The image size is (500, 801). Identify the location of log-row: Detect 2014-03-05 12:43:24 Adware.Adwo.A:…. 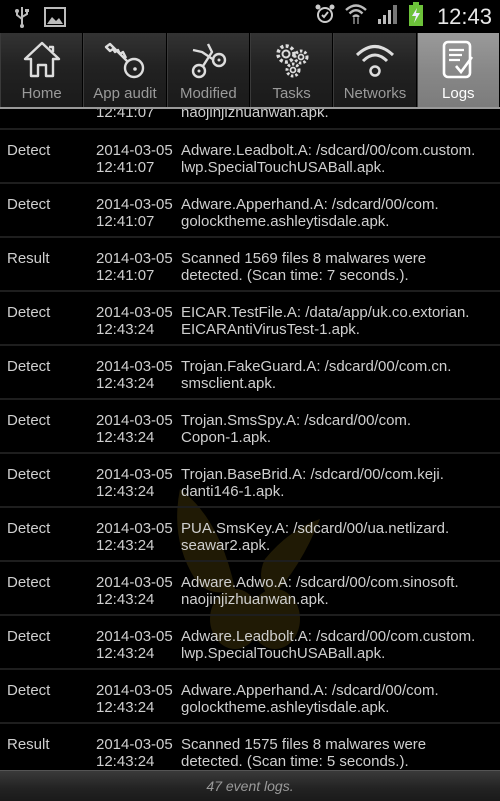
(250, 589).